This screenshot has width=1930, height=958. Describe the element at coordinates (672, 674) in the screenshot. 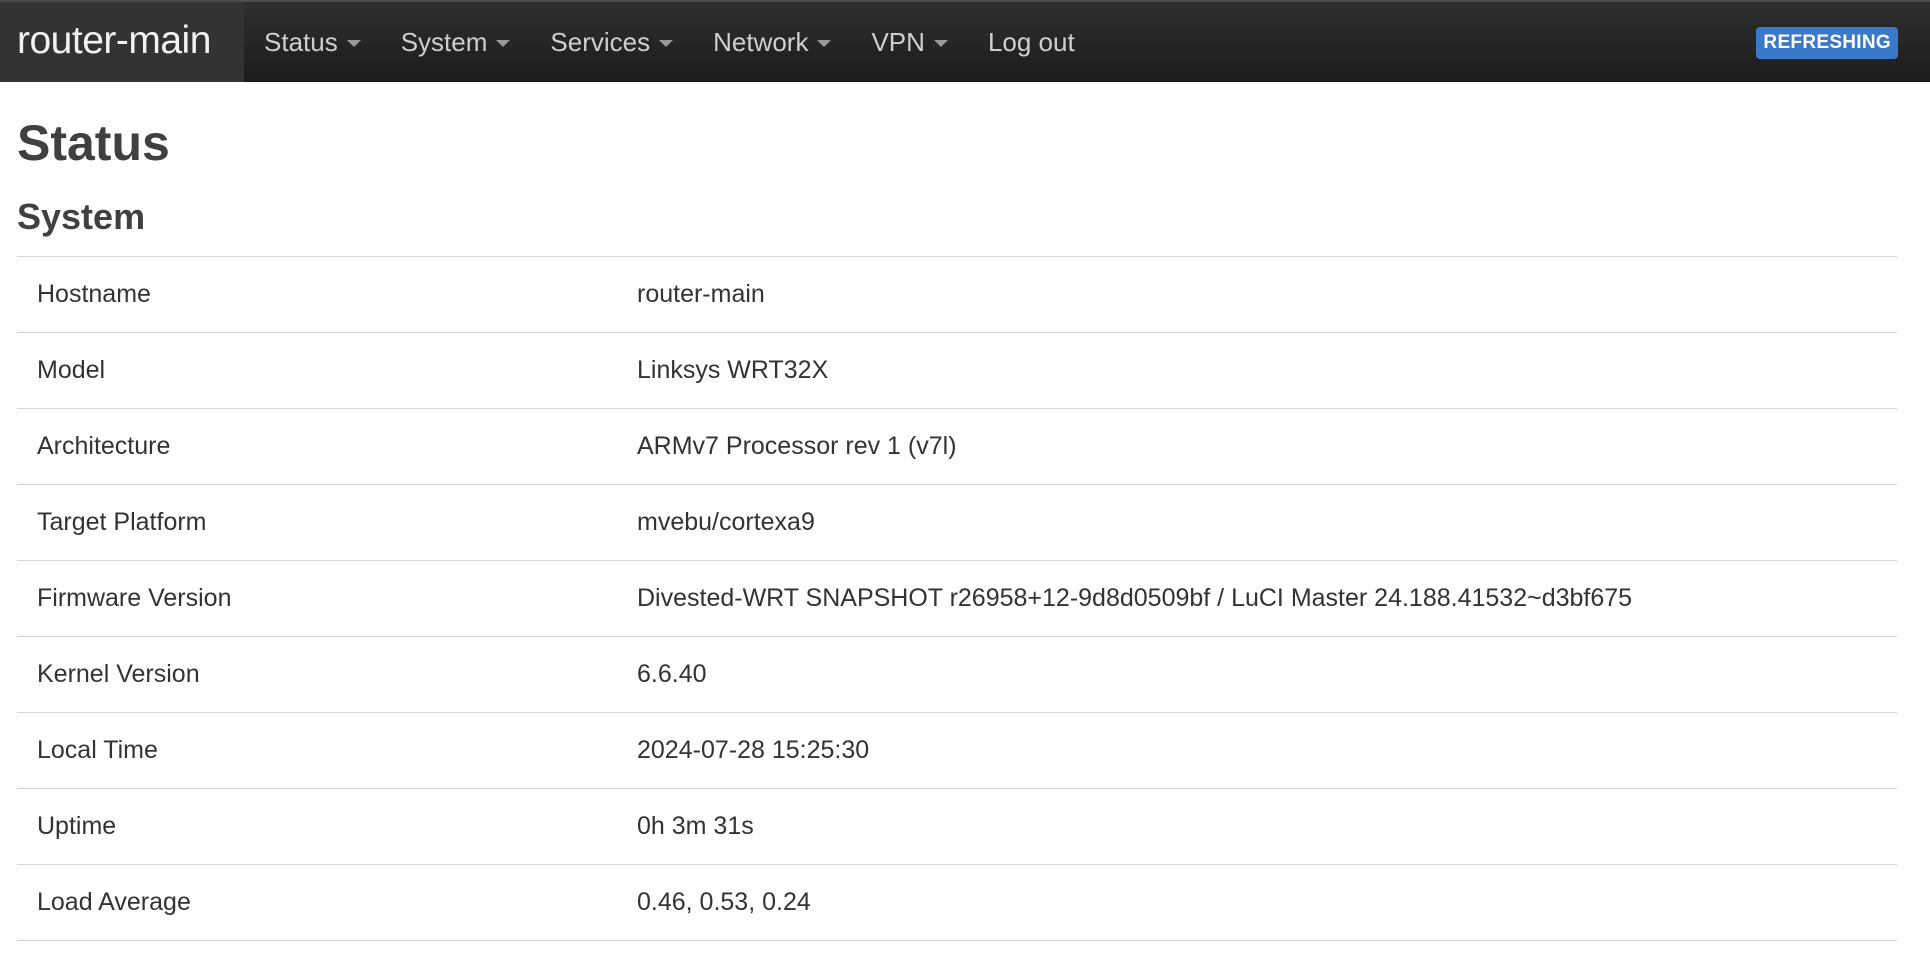

I see `row-value: 6.6.40` at that location.